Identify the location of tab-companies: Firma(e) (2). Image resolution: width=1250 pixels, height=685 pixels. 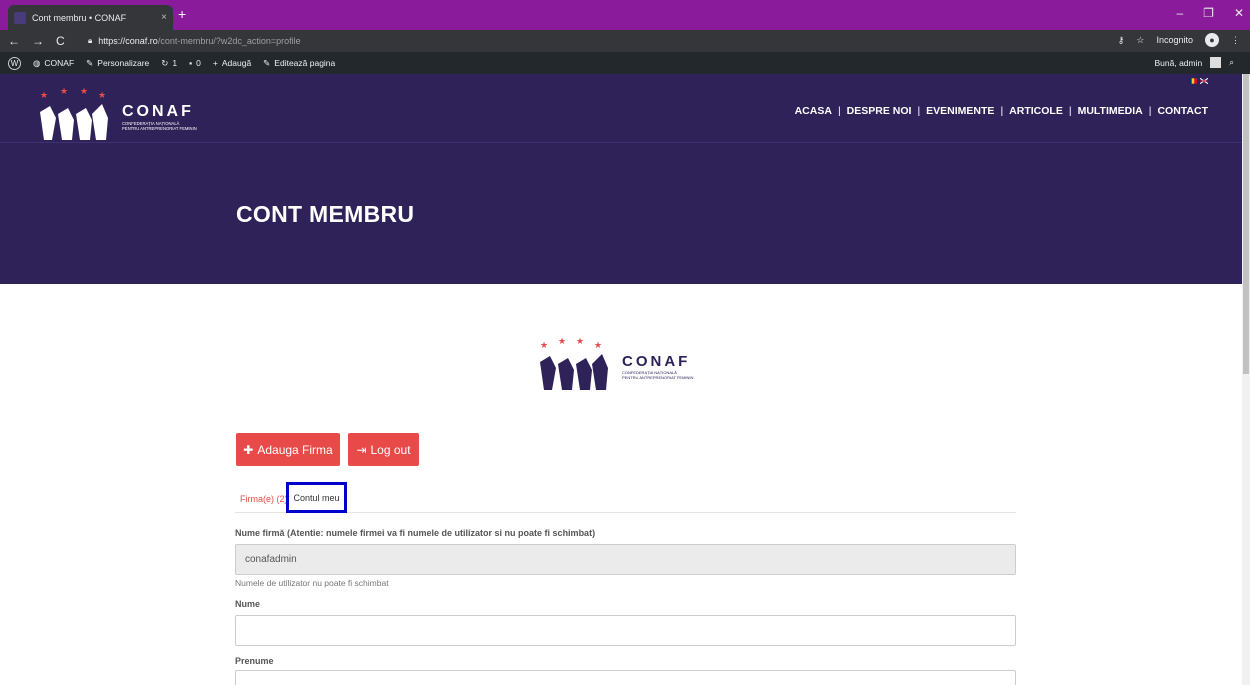
(264, 499).